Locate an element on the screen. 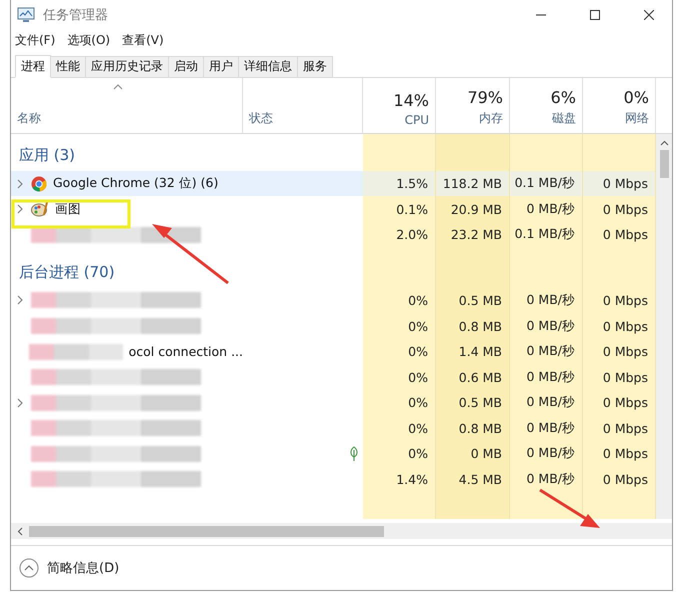 The image size is (680, 600). usage-value: 0 MB is located at coordinates (473, 453).